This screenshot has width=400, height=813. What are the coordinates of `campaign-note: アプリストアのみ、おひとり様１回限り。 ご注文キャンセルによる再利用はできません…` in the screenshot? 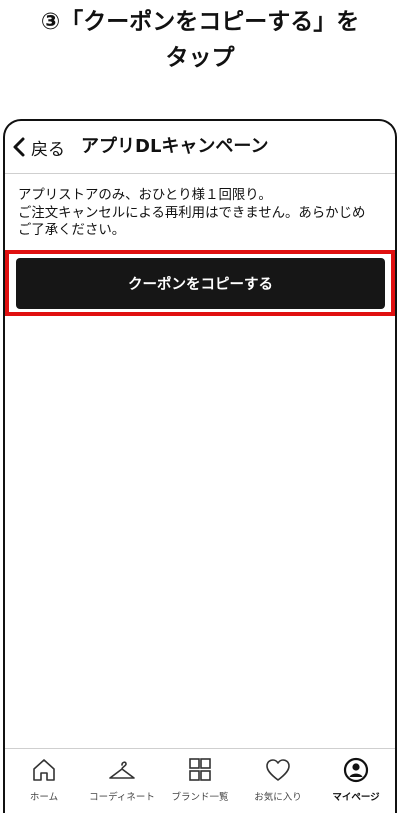 It's located at (204, 213).